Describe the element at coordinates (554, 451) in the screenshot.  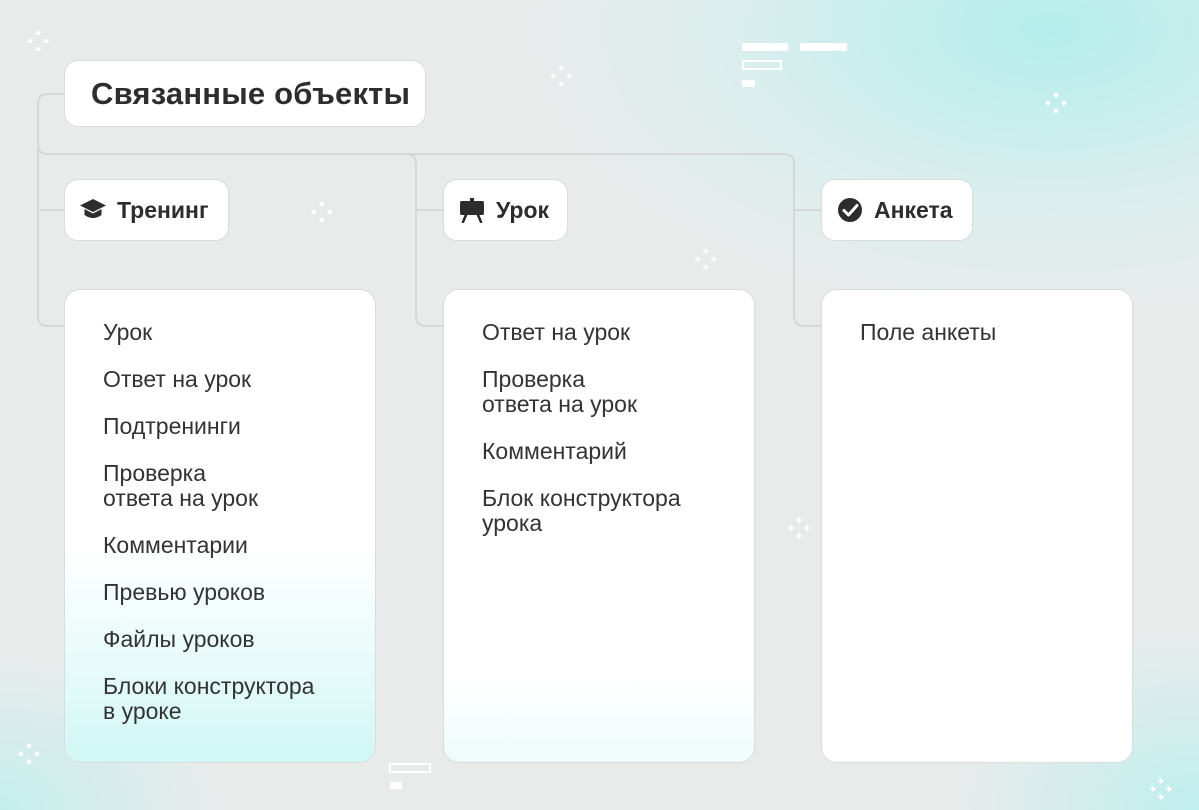
I see `list-item: Комментарий` at that location.